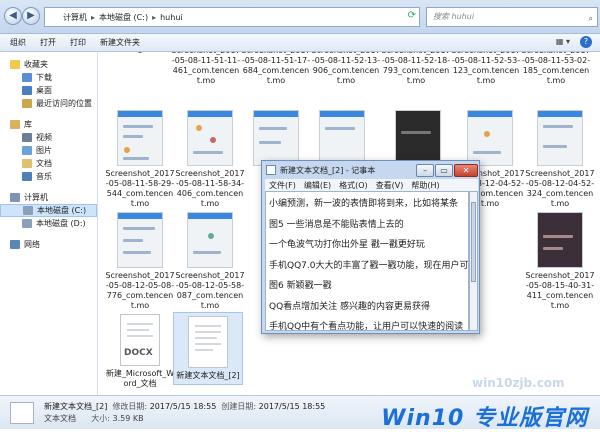 Image resolution: width=600 pixels, height=432 pixels. Describe the element at coordinates (171, 17) in the screenshot. I see `crumb-folder: huhui` at that location.